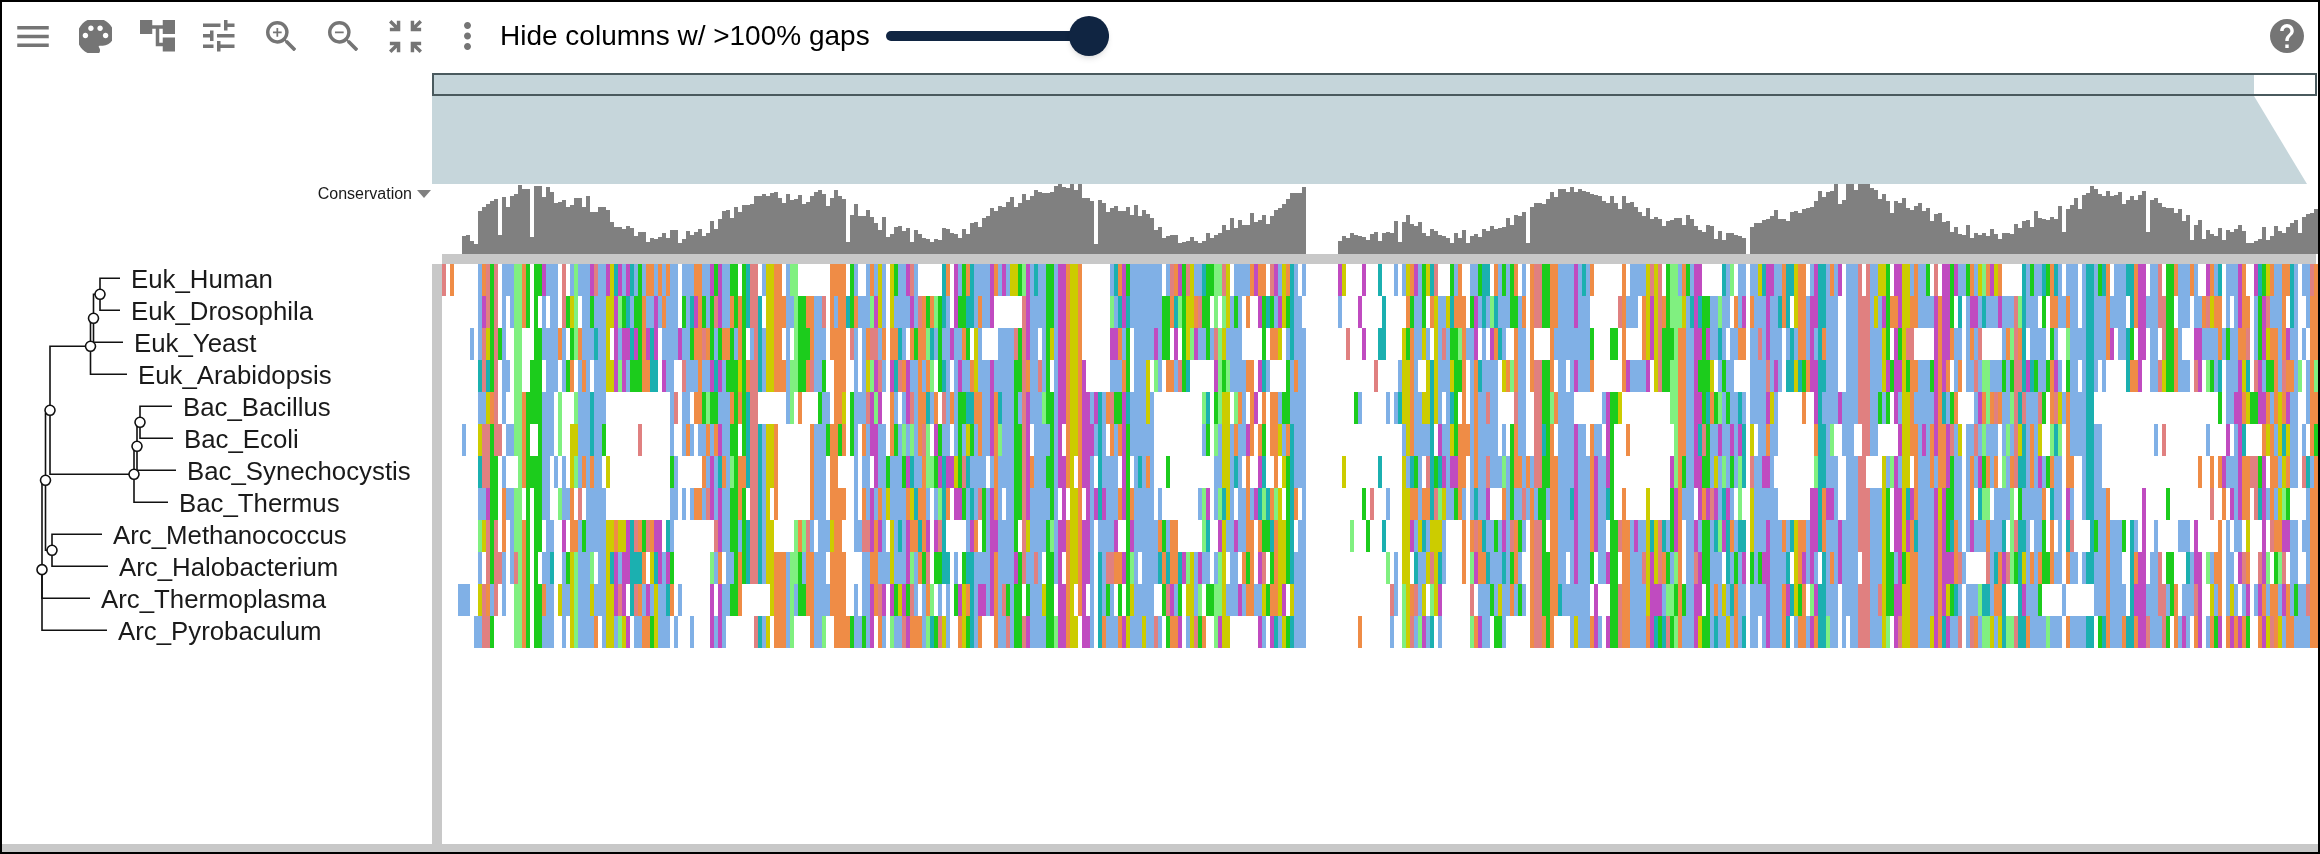 This screenshot has width=2320, height=854. What do you see at coordinates (230, 534) in the screenshot?
I see `leaf-label: Arc_Methanococcus` at bounding box center [230, 534].